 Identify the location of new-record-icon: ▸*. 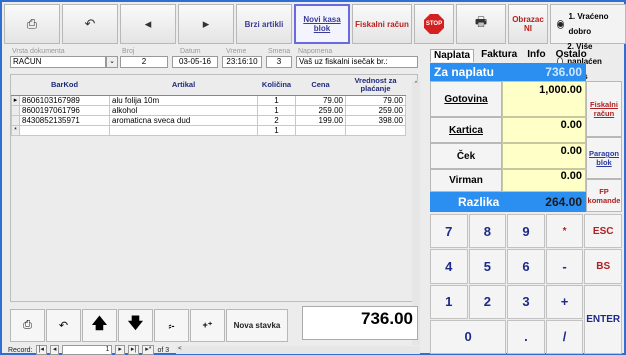
(148, 350).